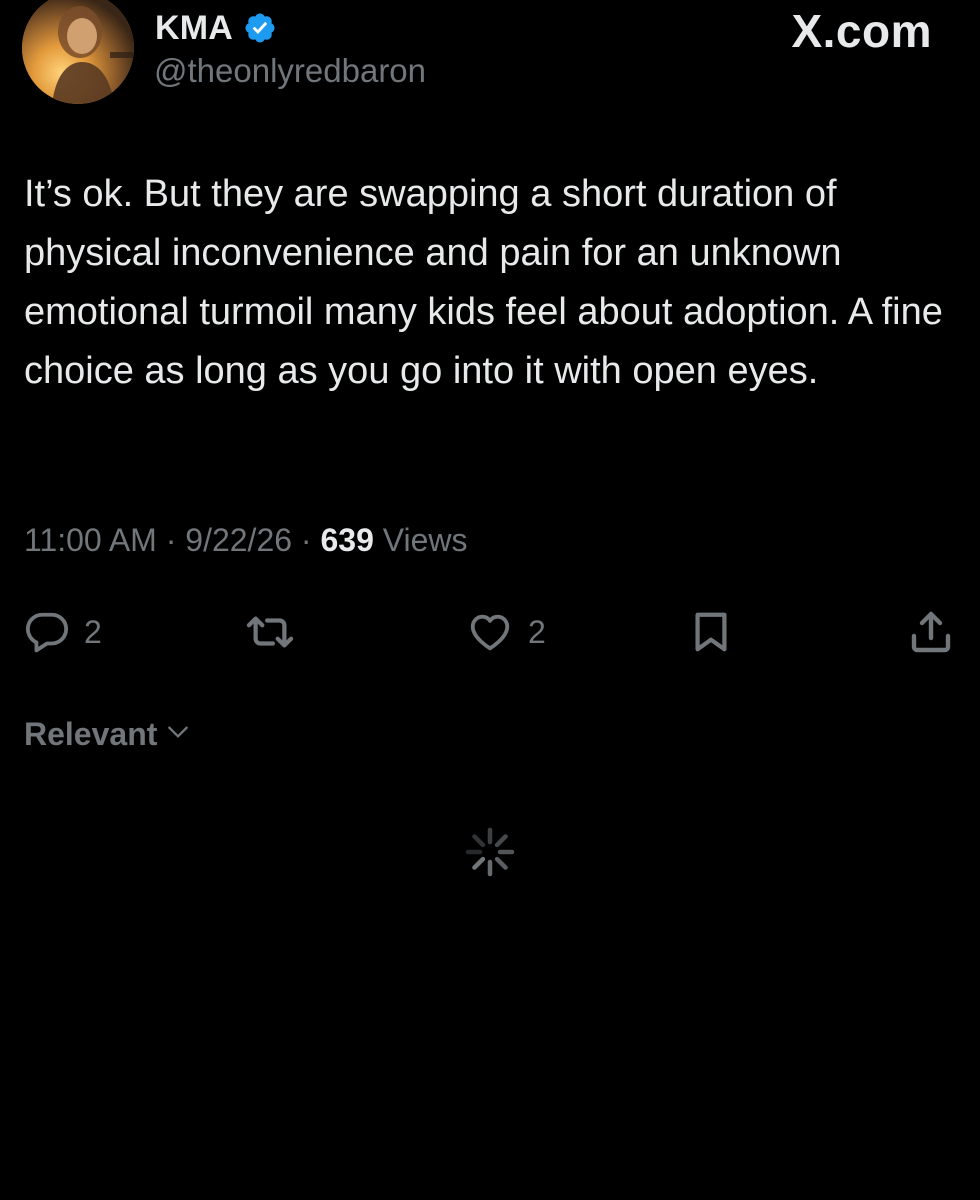 The height and width of the screenshot is (1200, 980). What do you see at coordinates (347, 540) in the screenshot?
I see `views-count: 639` at bounding box center [347, 540].